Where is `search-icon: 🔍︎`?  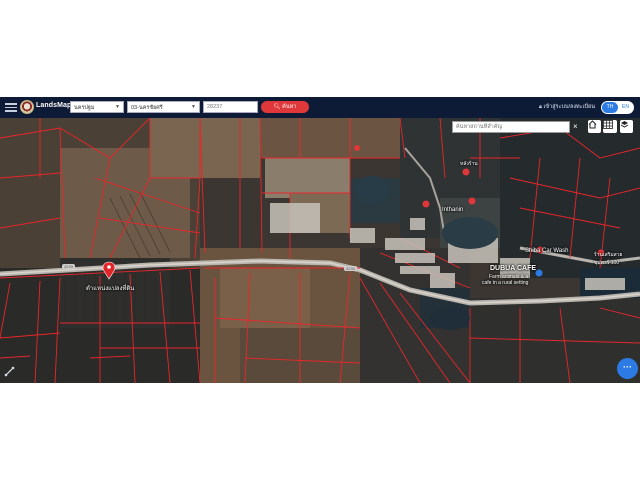
search-icon: 🔍︎ is located at coordinates (277, 107).